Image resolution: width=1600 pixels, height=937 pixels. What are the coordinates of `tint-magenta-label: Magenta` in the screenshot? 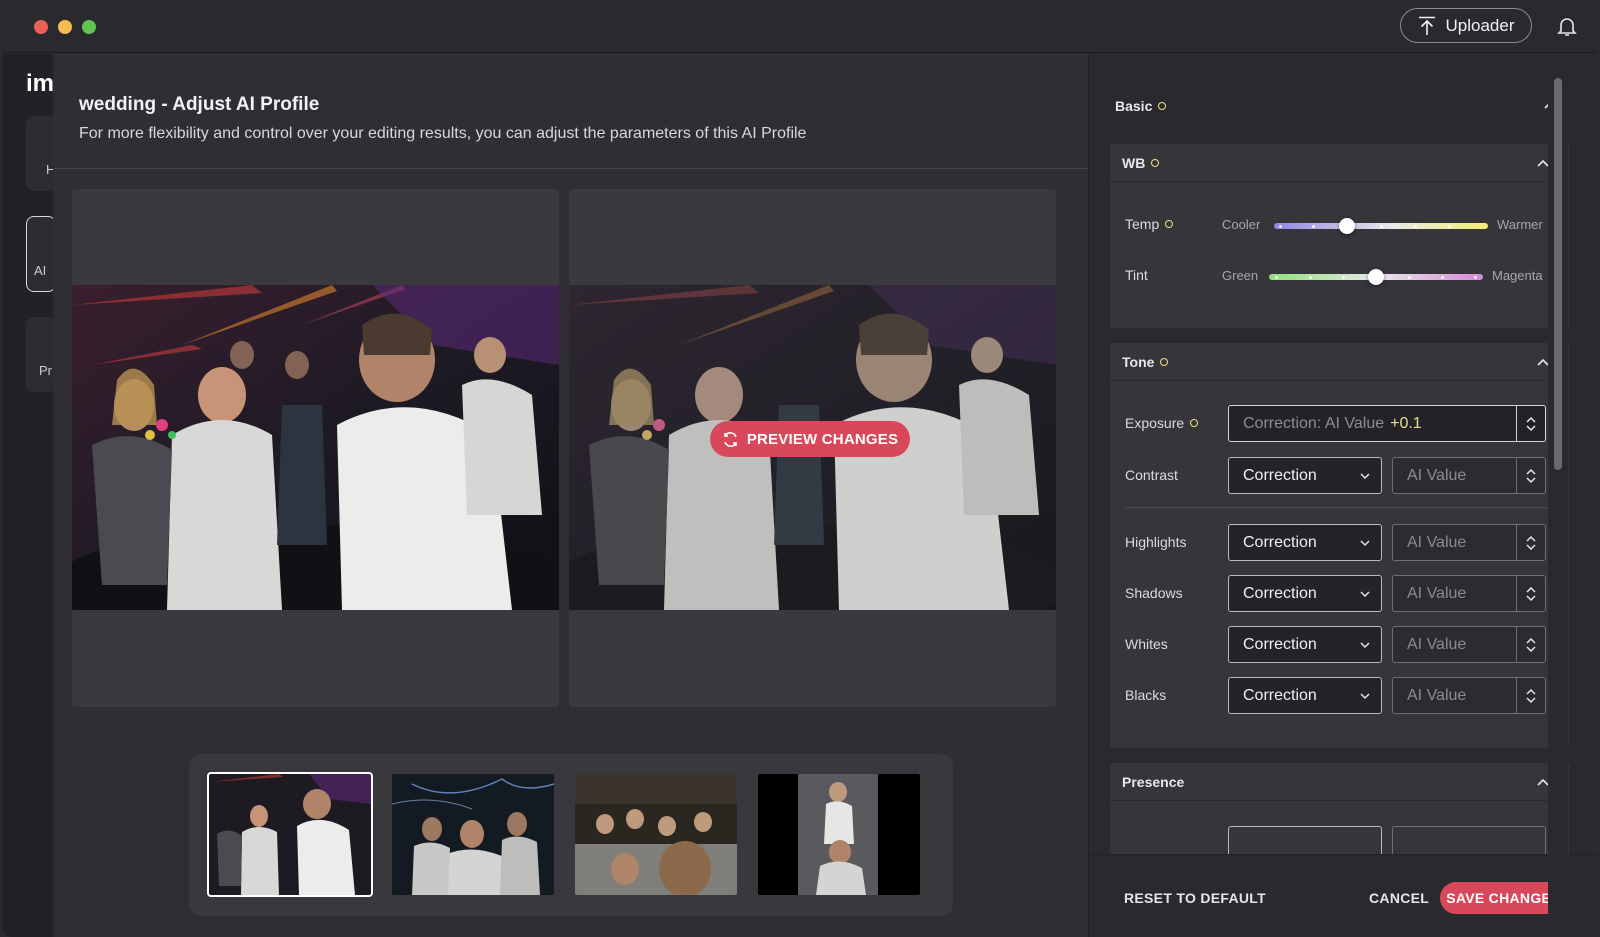 It's located at (1517, 275).